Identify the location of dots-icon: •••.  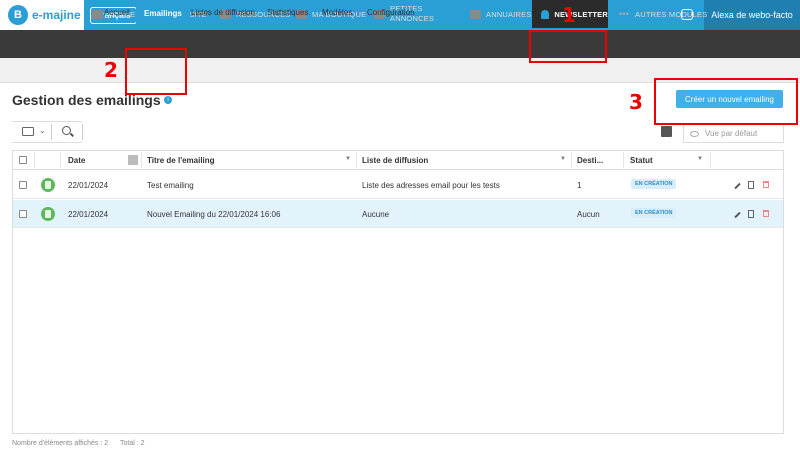
(624, 13).